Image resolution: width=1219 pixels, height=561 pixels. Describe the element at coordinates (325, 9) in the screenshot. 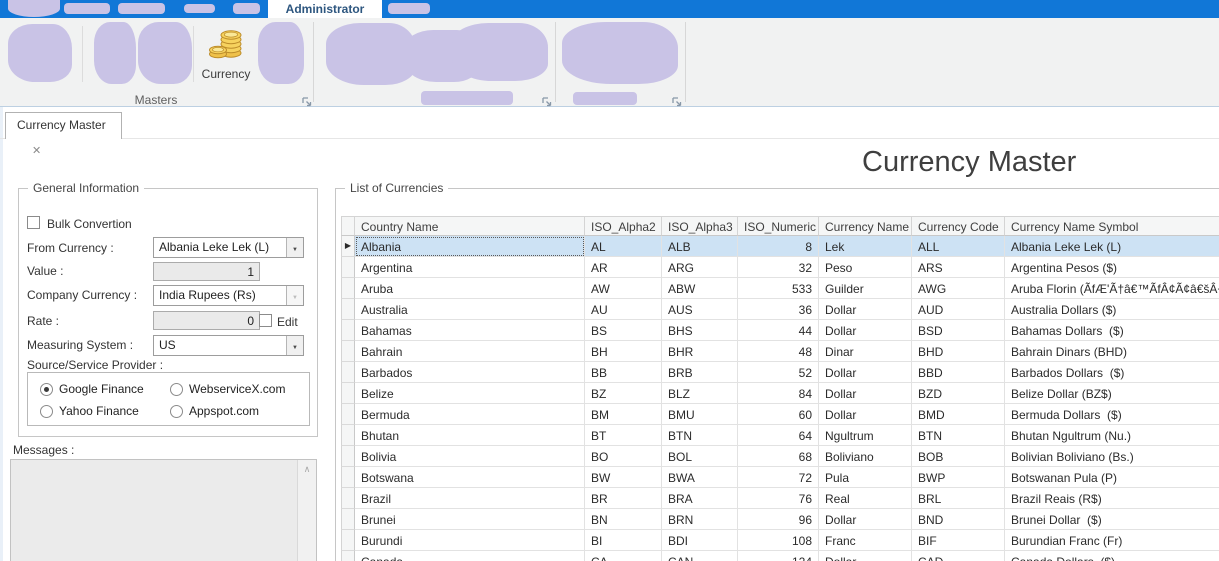

I see `ribbon-tab-administrator: Administrator` at that location.